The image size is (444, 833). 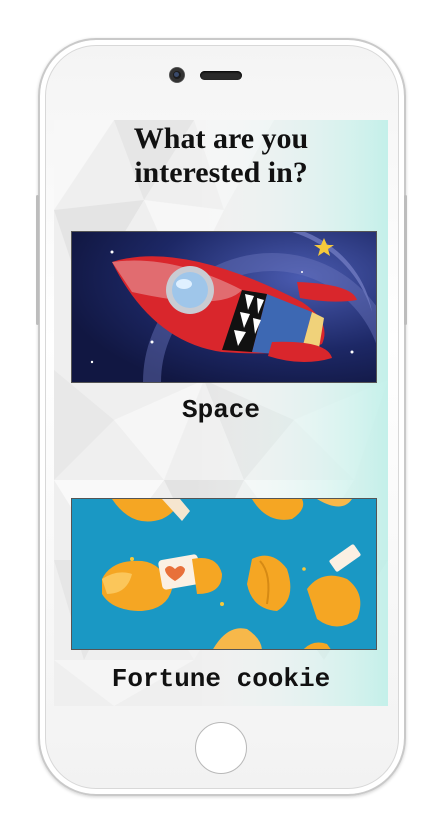 What do you see at coordinates (221, 410) in the screenshot?
I see `option-label-space: Space` at bounding box center [221, 410].